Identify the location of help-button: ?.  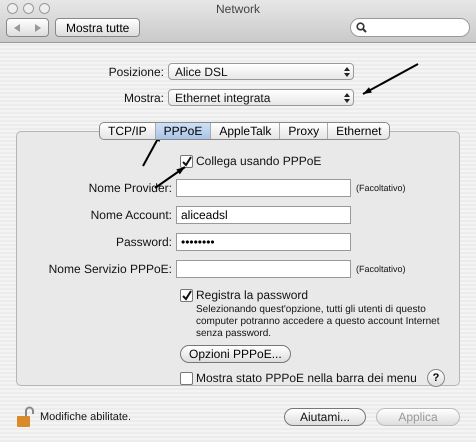
(436, 378).